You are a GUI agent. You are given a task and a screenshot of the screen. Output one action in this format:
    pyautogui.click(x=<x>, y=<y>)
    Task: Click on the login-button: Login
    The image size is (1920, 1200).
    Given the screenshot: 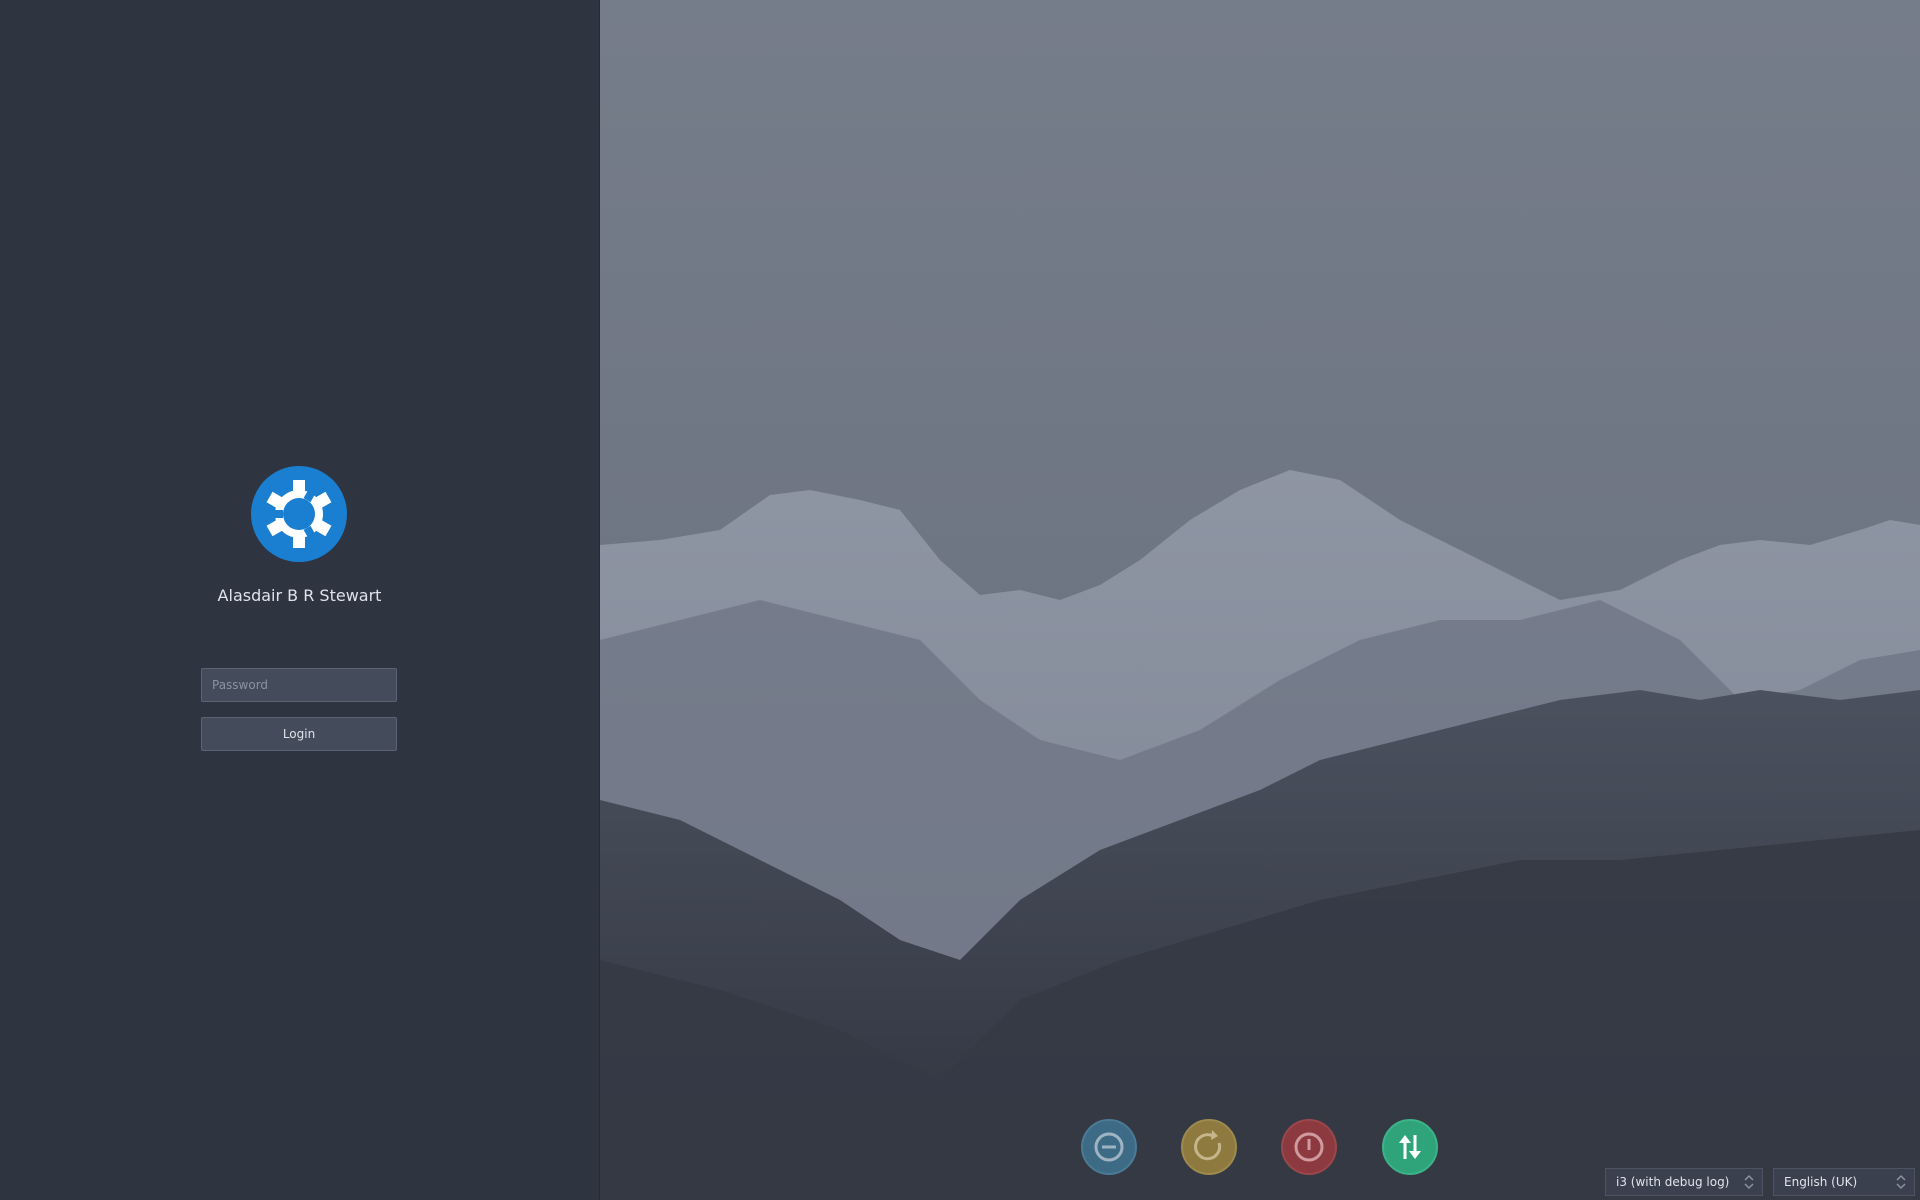 What is the action you would take?
    pyautogui.click(x=299, y=734)
    